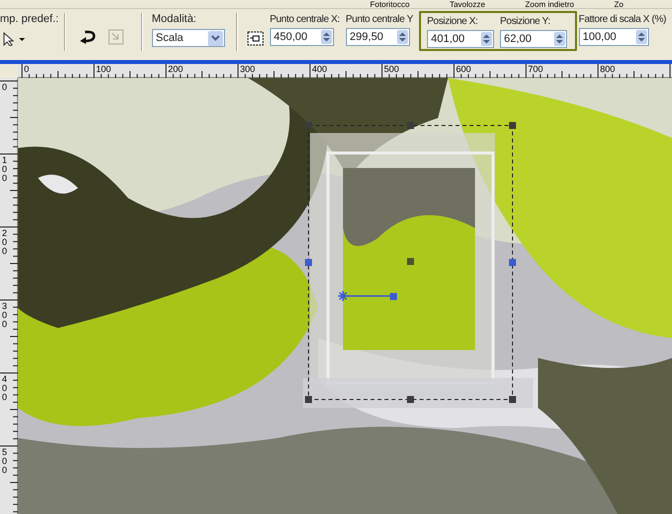 This screenshot has height=514, width=672. What do you see at coordinates (305, 19) in the screenshot?
I see `field-label: Punto centrale X:` at bounding box center [305, 19].